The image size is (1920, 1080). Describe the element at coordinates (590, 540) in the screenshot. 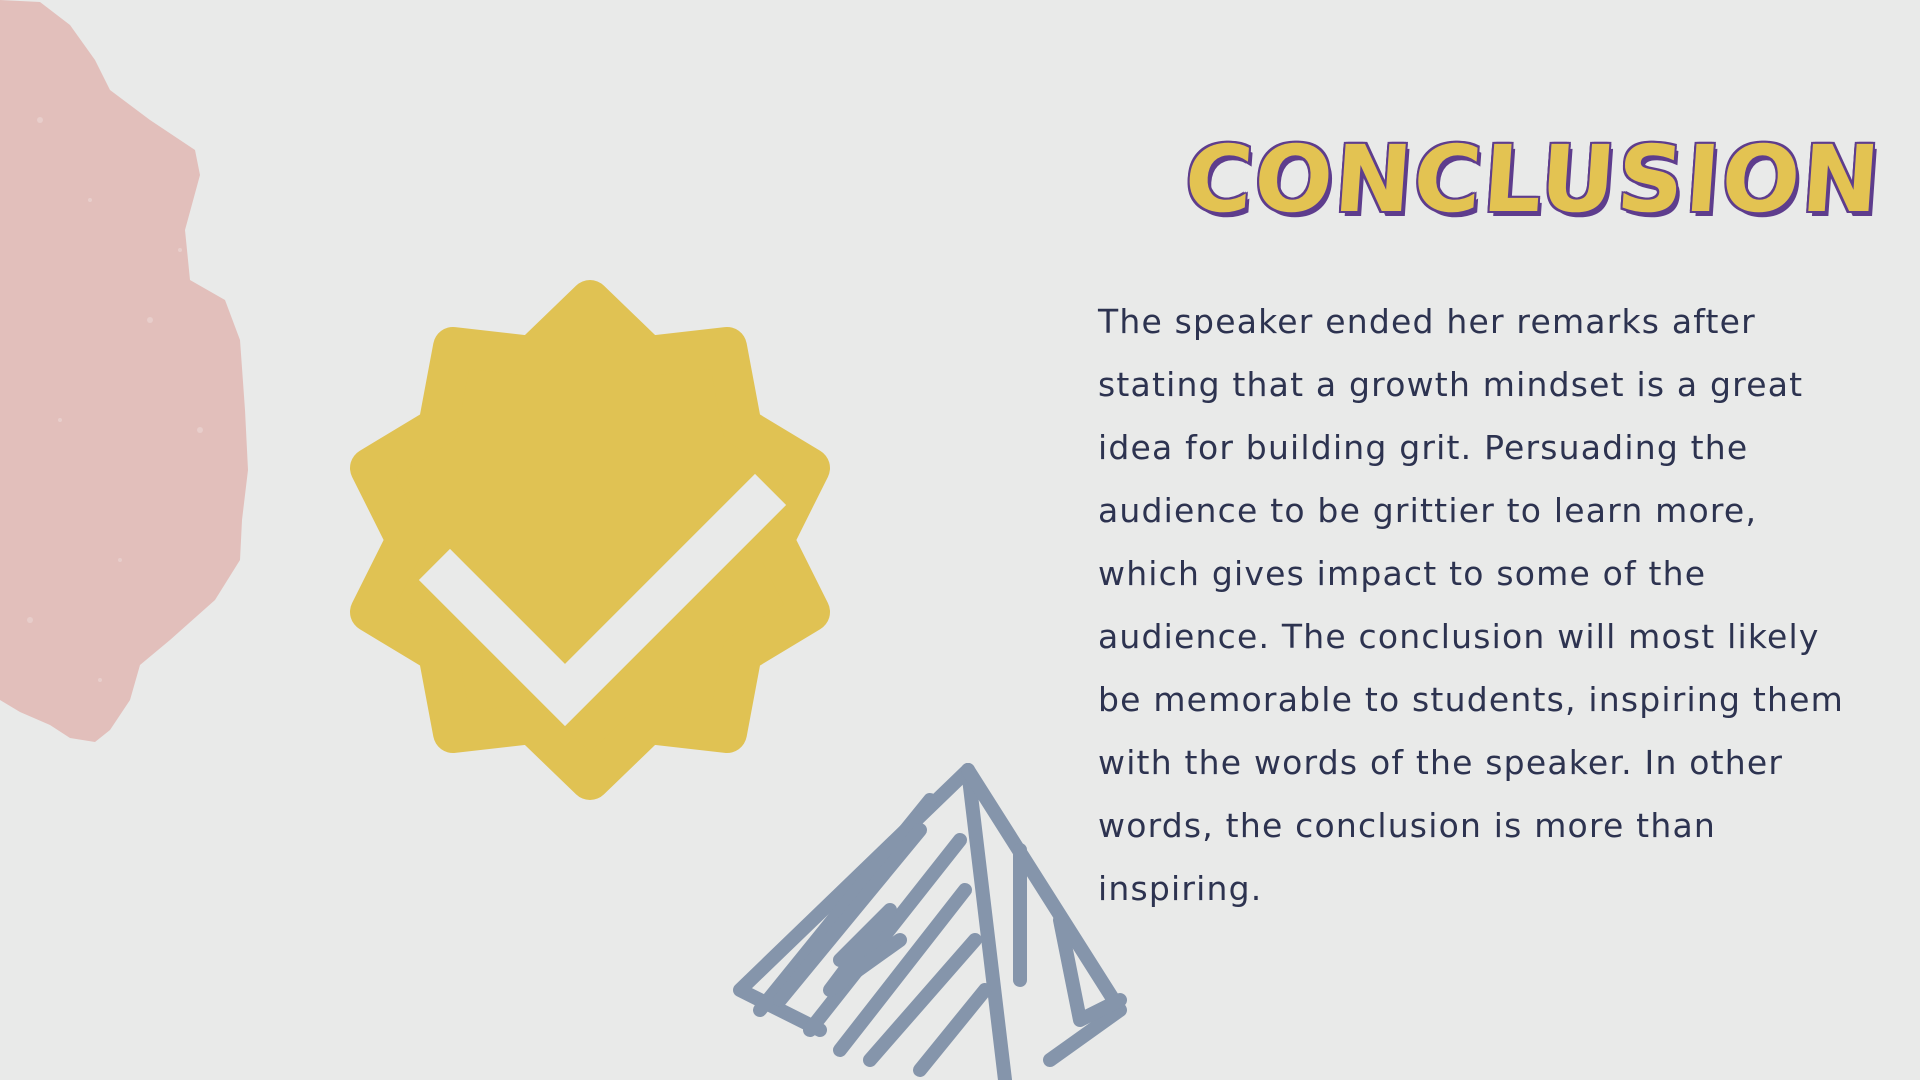

I see `verified-check-badge-icon` at that location.